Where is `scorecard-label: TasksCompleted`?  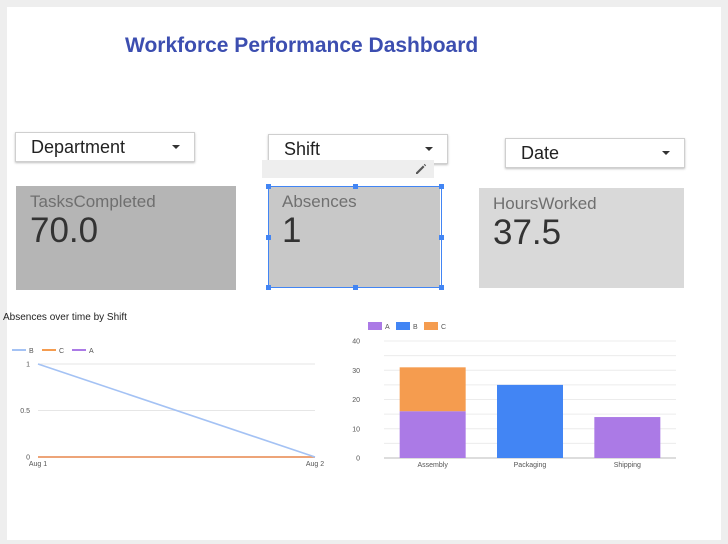
scorecard-label: TasksCompleted is located at coordinates (93, 201).